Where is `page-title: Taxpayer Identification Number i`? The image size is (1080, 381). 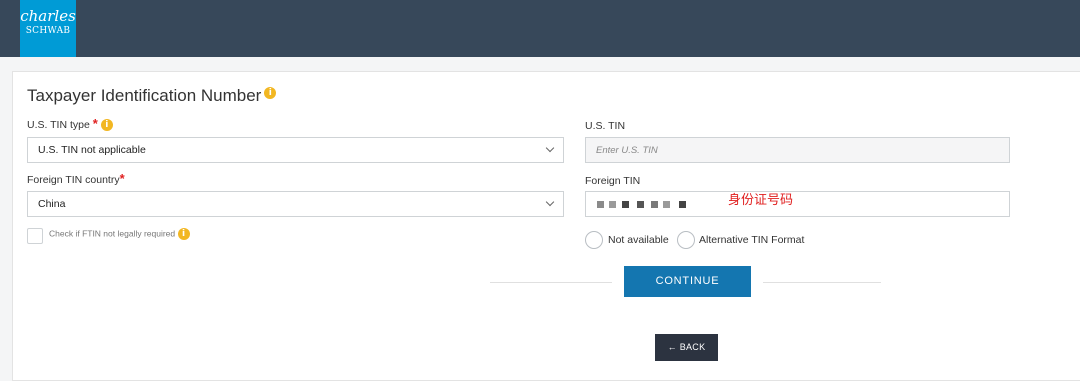
page-title: Taxpayer Identification Number i is located at coordinates (152, 96).